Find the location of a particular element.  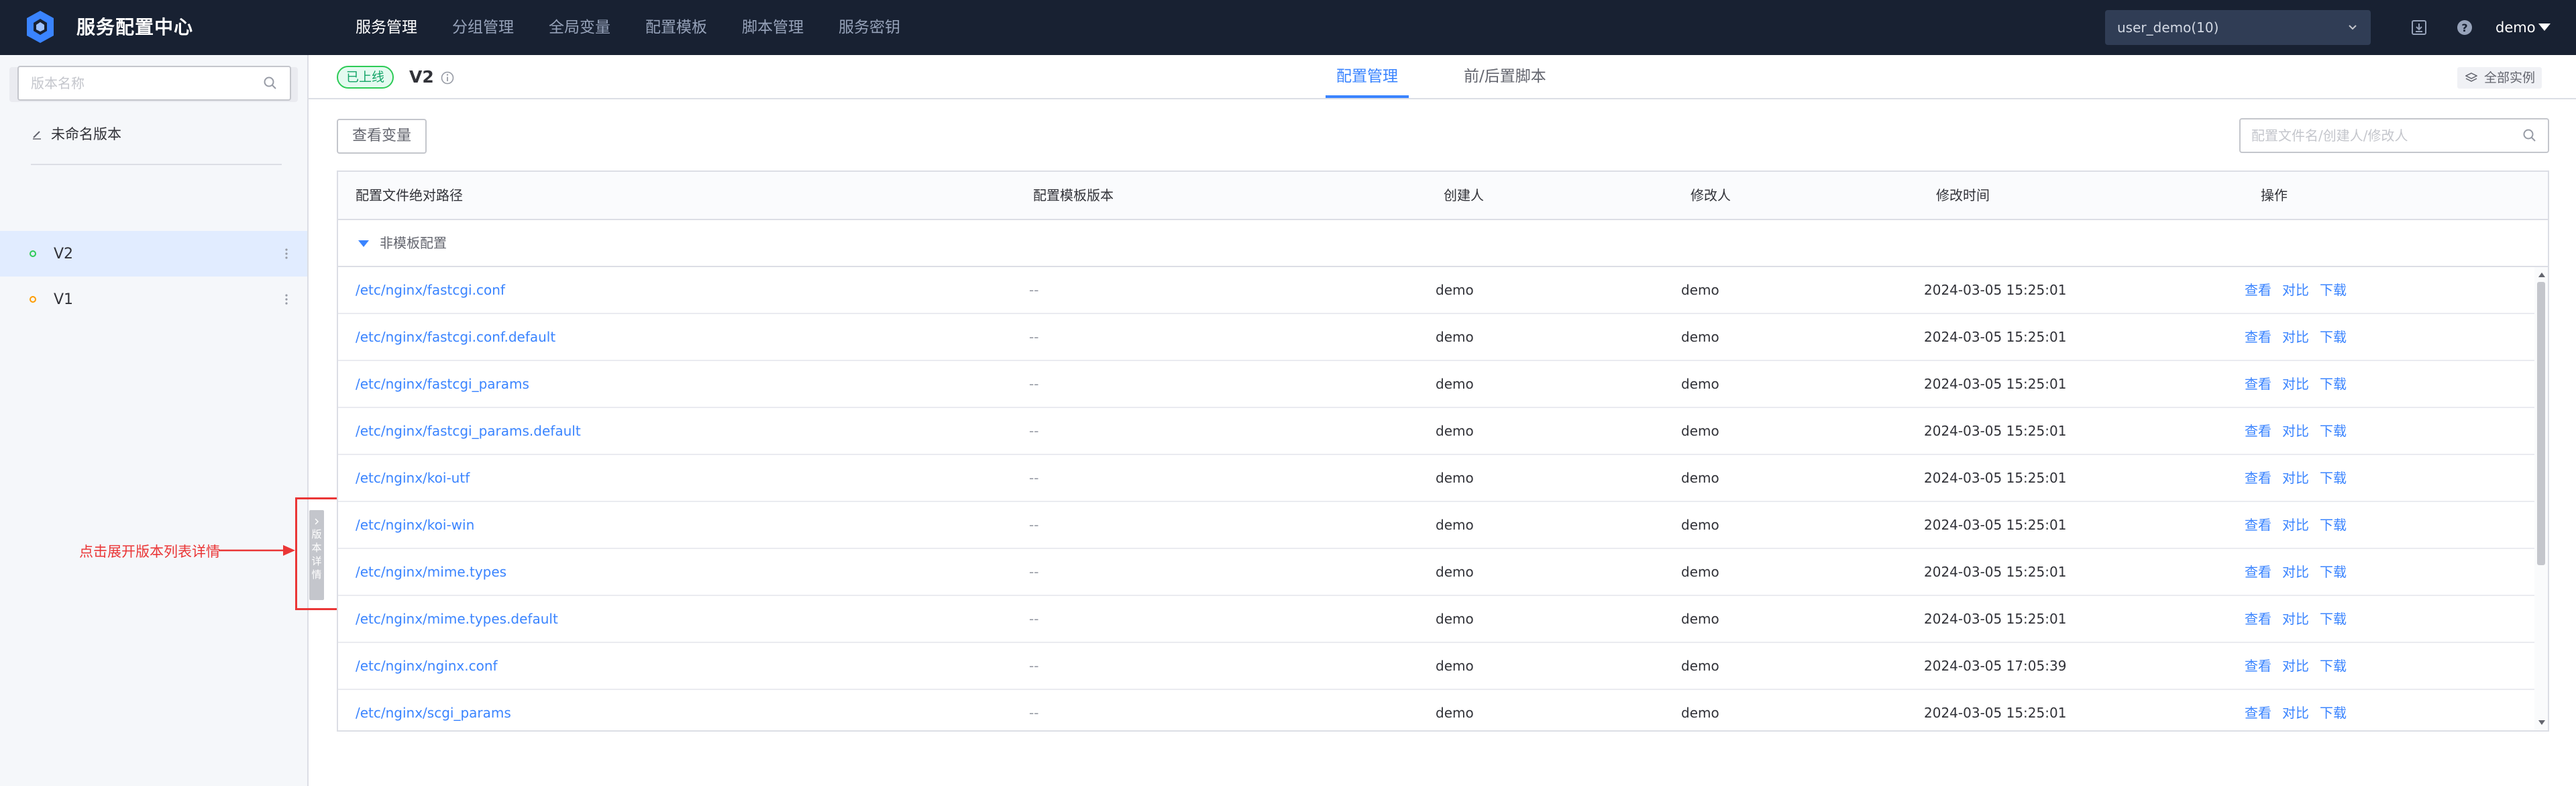

modified-time-cell: 2024-03-05 15:25:01 is located at coordinates (1995, 290).